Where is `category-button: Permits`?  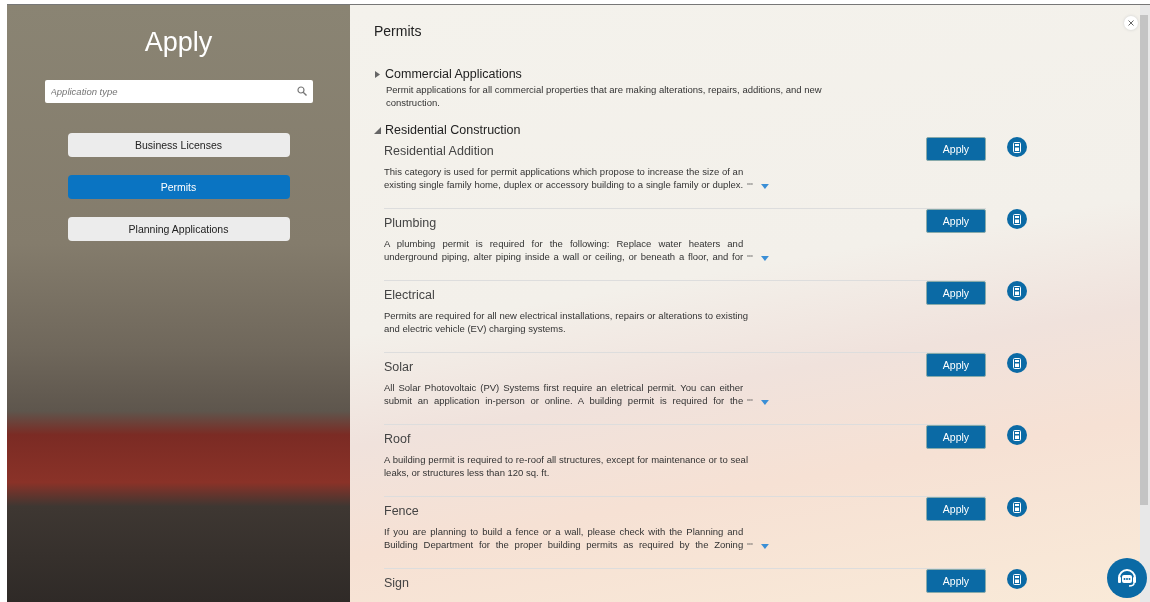
category-button: Permits is located at coordinates (178, 187).